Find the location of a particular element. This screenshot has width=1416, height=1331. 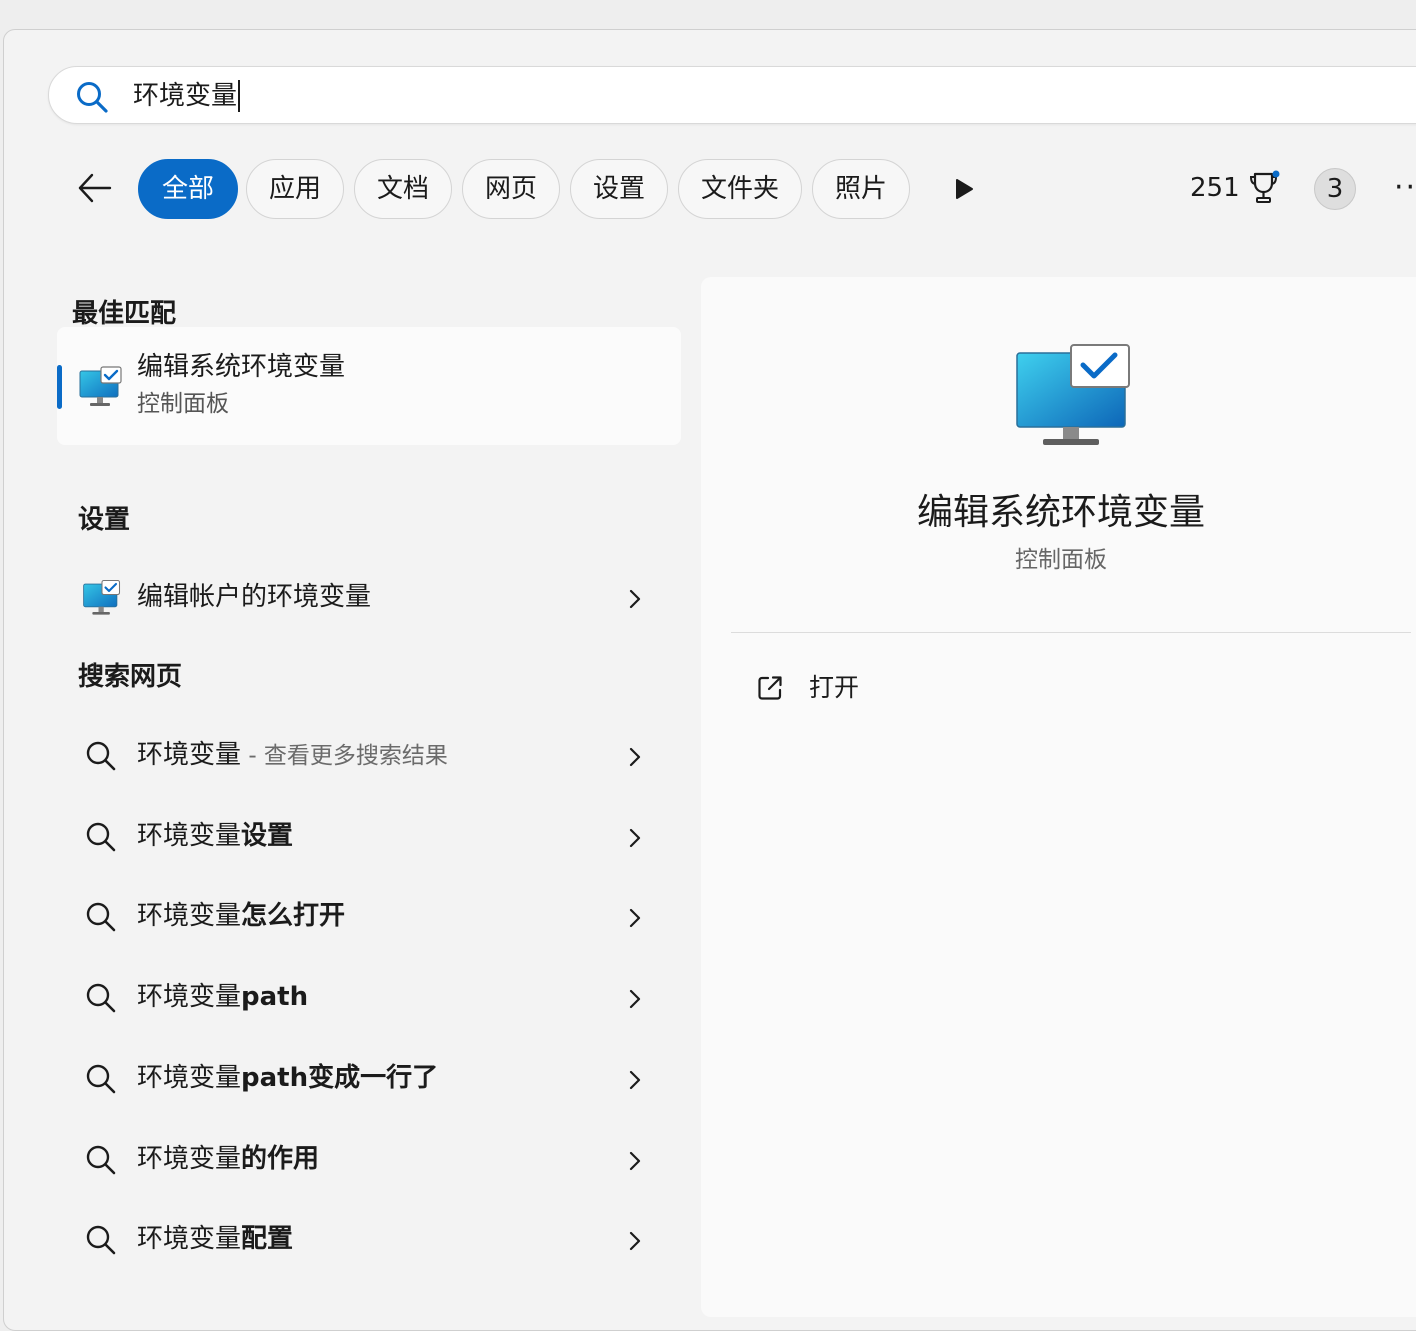

web-suggestion-label: 环境变量怎么打开 is located at coordinates (241, 916).